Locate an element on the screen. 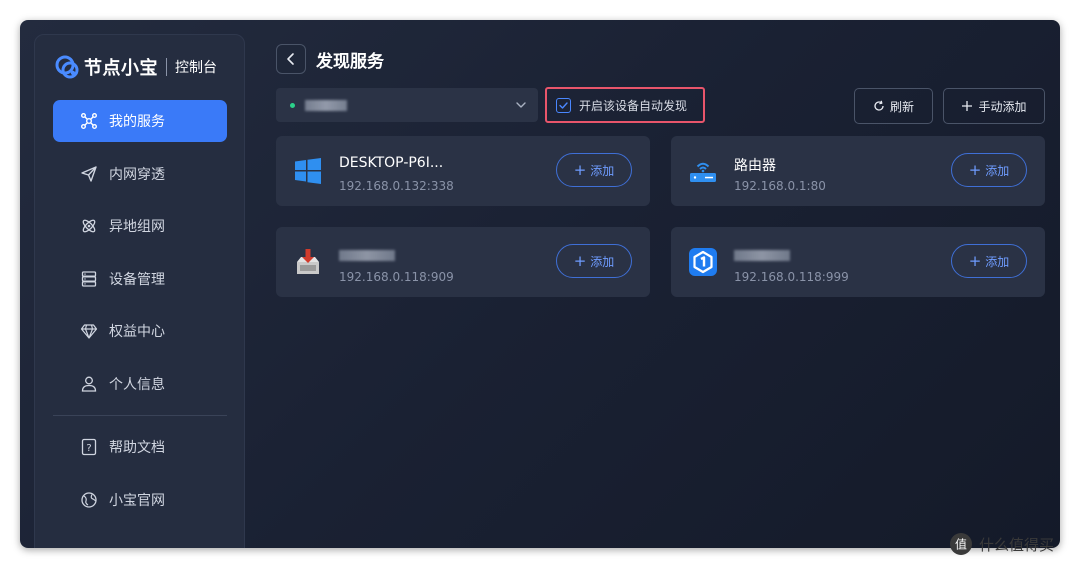 The width and height of the screenshot is (1080, 568). service-card-909: 192.168.0.118:909 + 添加 is located at coordinates (463, 262).